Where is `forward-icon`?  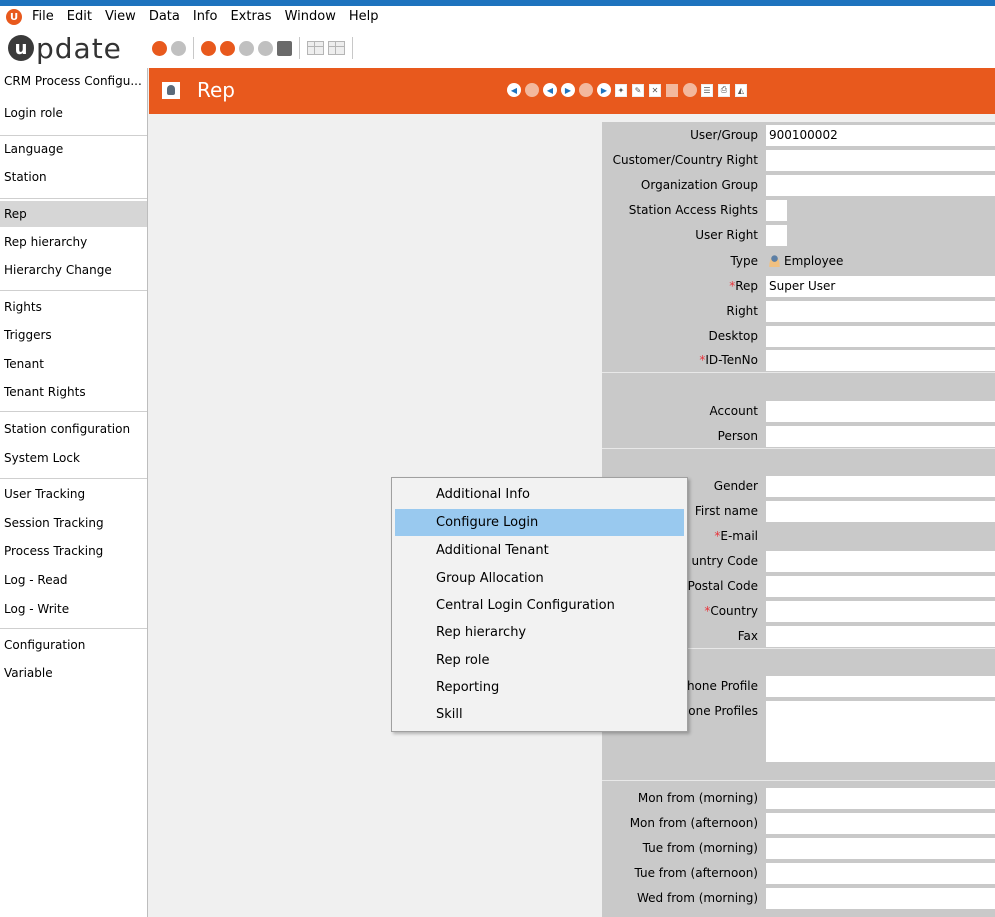
forward-icon is located at coordinates (178, 48).